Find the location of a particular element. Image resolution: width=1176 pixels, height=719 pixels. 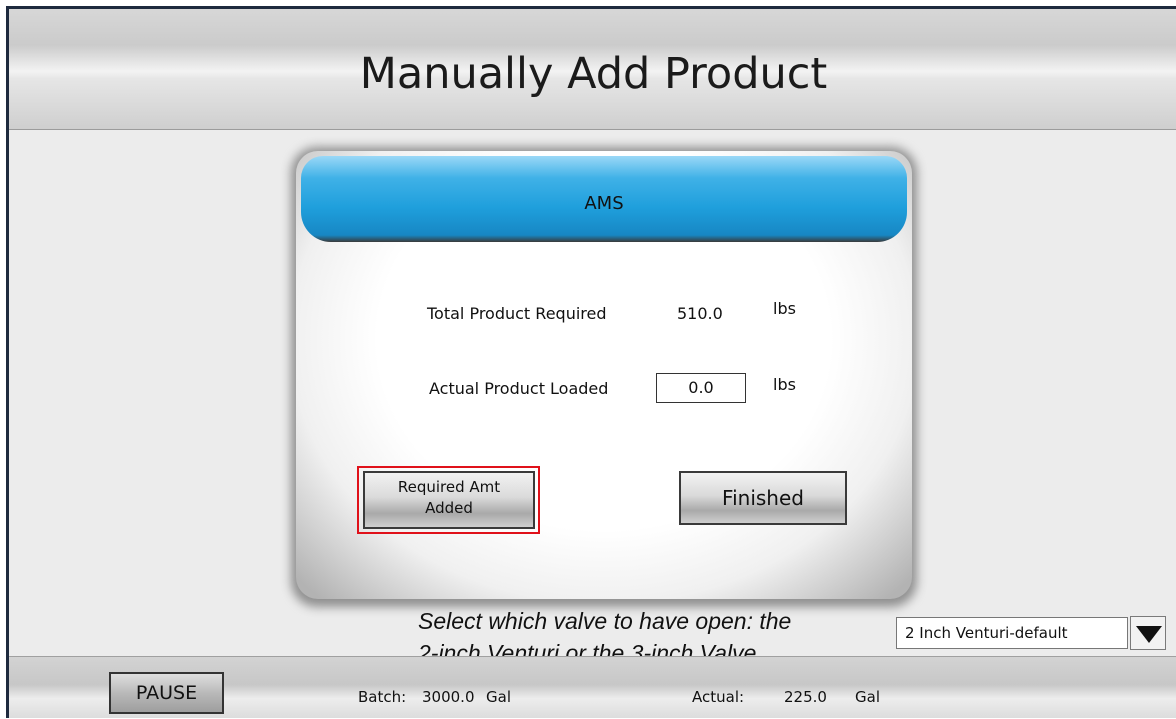

total-product-label: Total Product Required is located at coordinates (517, 313).